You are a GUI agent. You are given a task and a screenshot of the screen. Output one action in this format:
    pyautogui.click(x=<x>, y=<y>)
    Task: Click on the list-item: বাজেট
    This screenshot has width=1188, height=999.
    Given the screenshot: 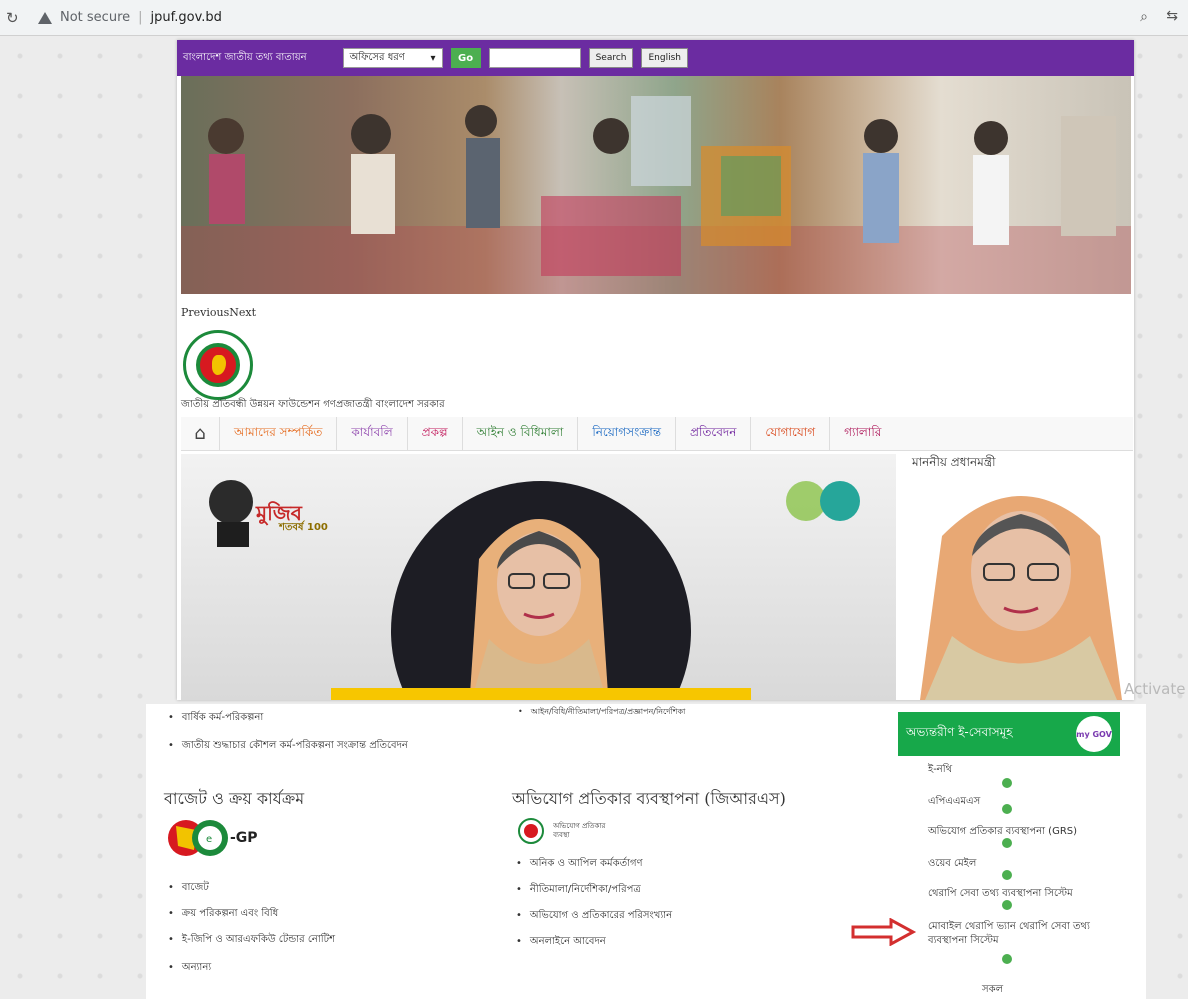 What is the action you would take?
    pyautogui.click(x=188, y=888)
    